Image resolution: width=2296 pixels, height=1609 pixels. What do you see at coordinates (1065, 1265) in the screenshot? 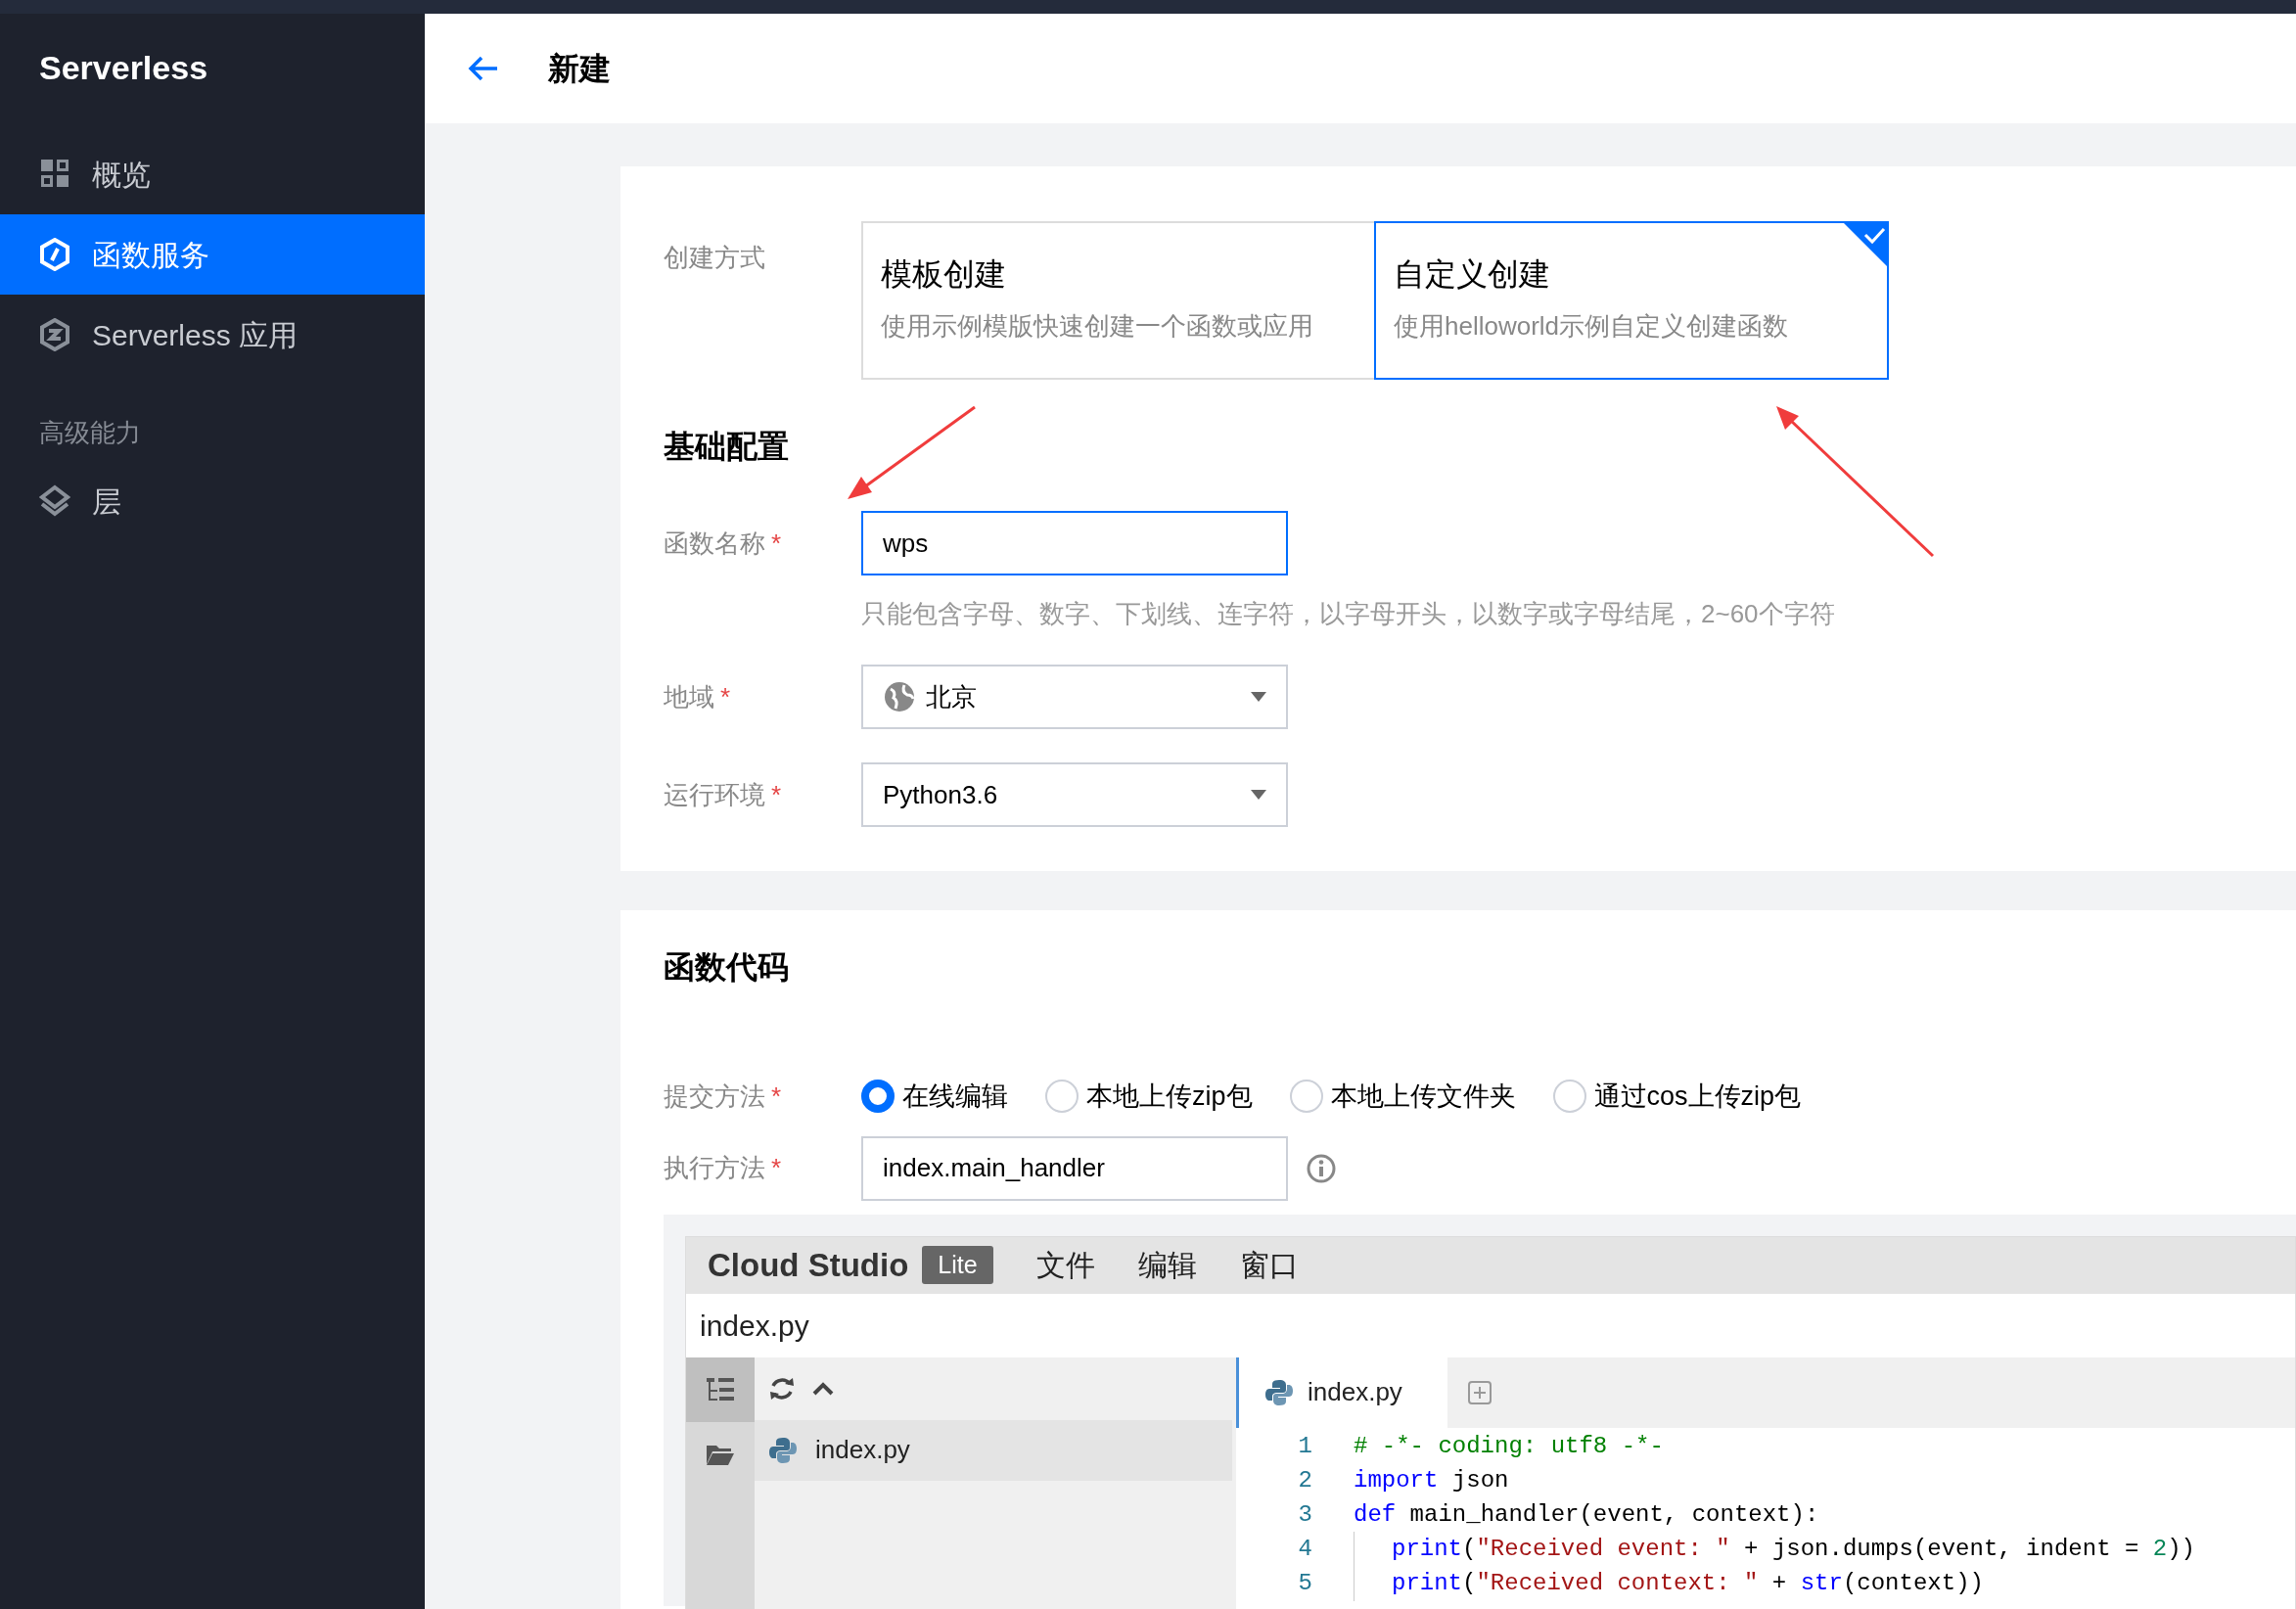
I see `menu-item: 文件` at bounding box center [1065, 1265].